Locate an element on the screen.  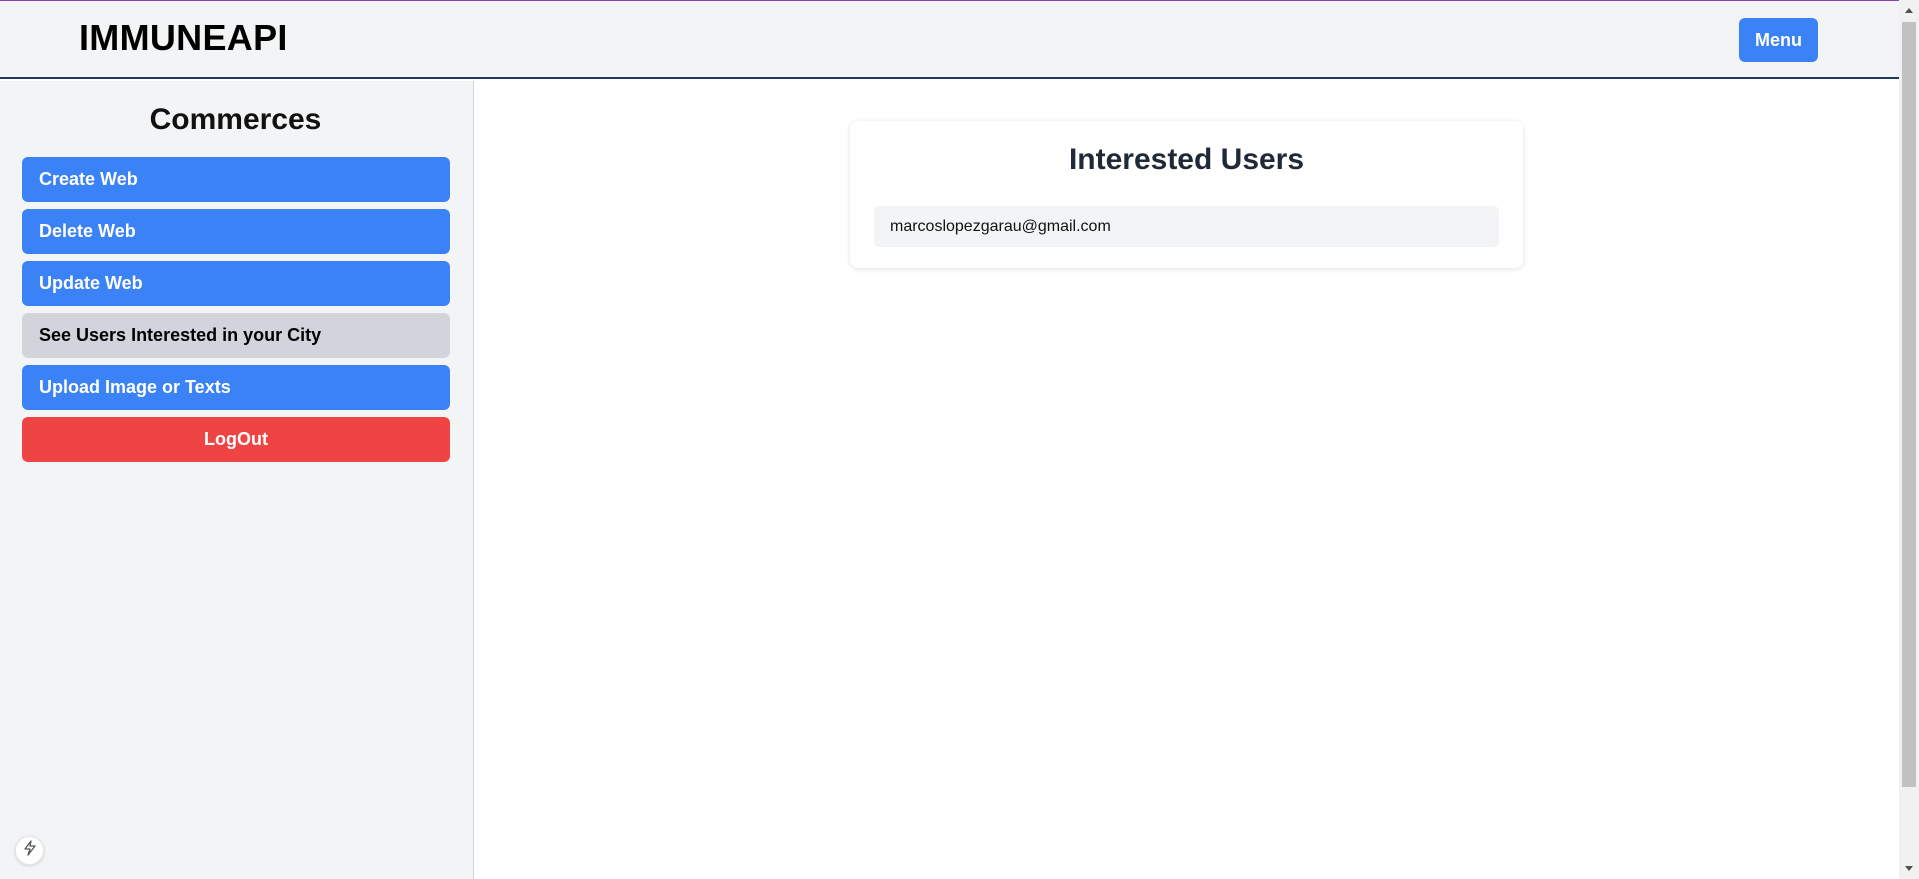
logout-button: LogOut is located at coordinates (236, 439).